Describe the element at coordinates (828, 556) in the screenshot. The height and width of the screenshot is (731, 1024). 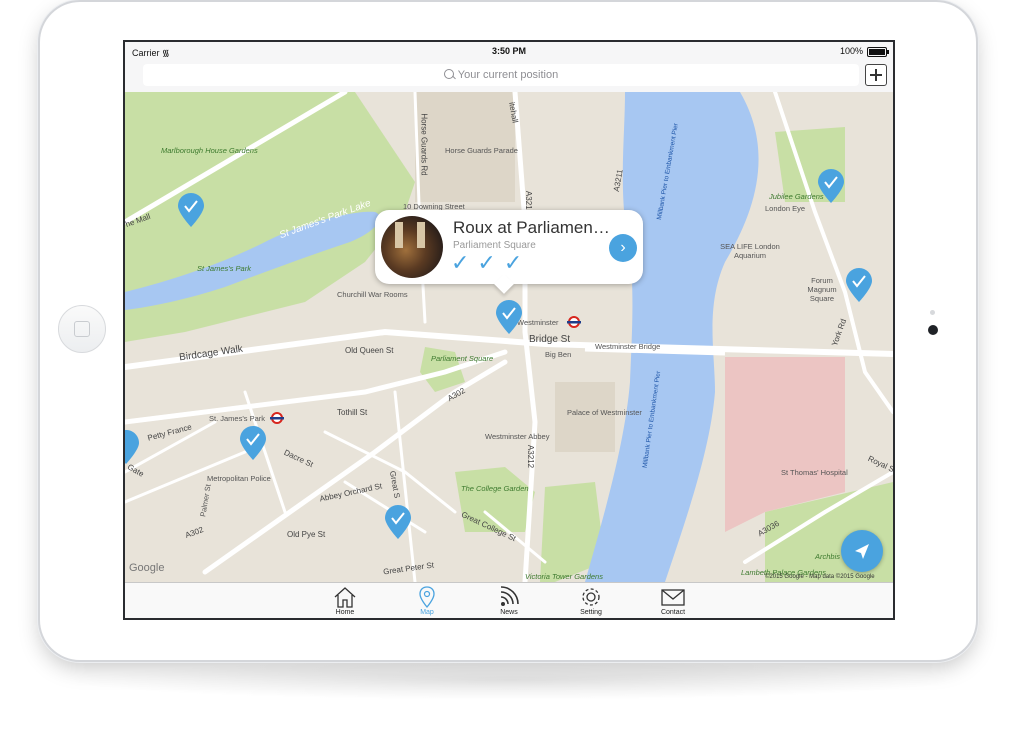
I see `map-label-archbishop: Archbis` at that location.